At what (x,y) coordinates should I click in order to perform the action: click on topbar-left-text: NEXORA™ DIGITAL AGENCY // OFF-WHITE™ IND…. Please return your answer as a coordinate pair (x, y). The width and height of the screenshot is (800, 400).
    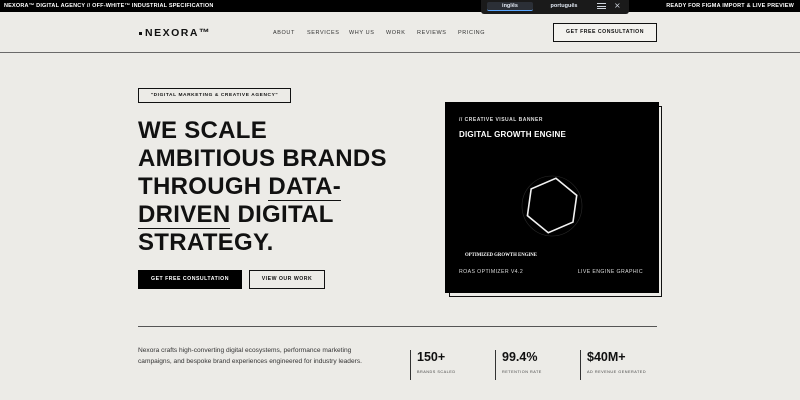
    Looking at the image, I should click on (109, 6).